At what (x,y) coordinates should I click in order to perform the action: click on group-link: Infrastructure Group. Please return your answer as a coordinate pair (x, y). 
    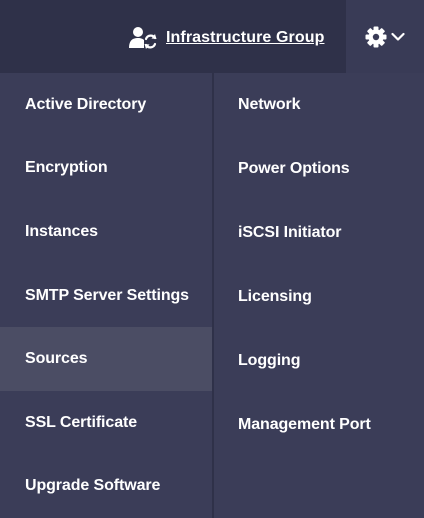
    Looking at the image, I should click on (226, 38).